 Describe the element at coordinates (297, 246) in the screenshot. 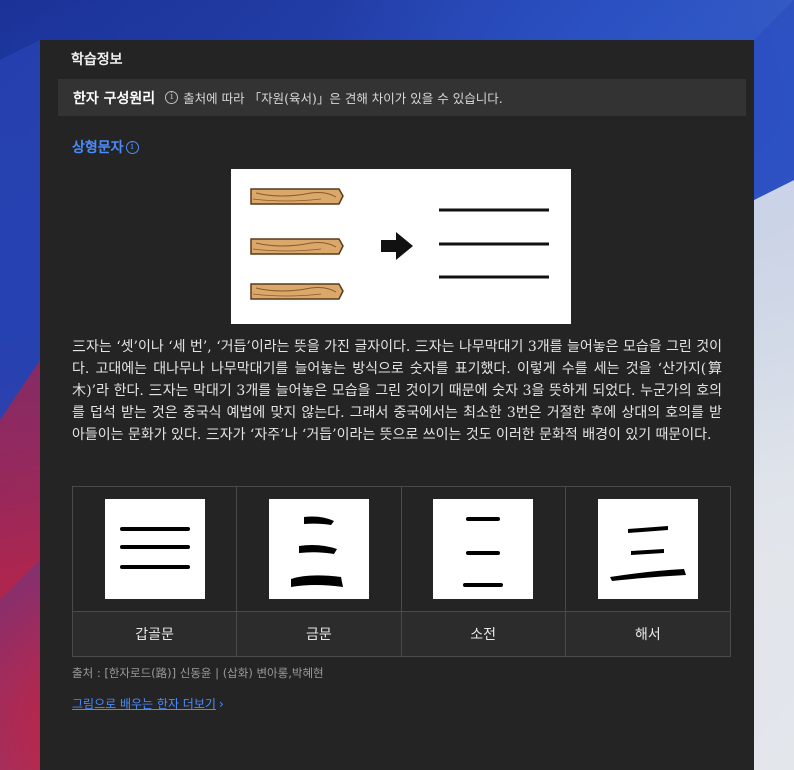

I see `wooden-stick-middle` at that location.